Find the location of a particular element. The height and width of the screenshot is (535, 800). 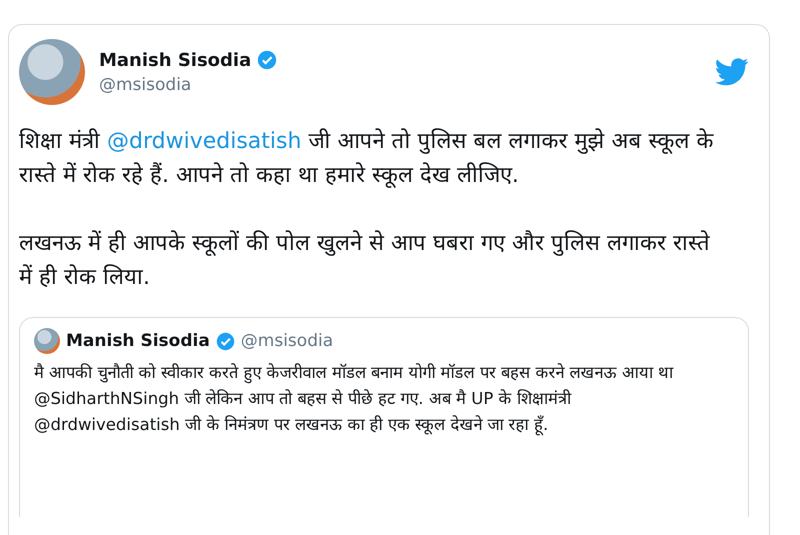

quoted-tweet-text: मै आपकी चुनौती को स्वीकार करते हुए केजरीवाल मॉडल बनाम योगी मॉडल पर बहस करने लखनऊ आया था @SidharthNSingh जी लेकिन आप तो बहस से पीछे हट गए. अब मै UP के शिक्षामंत्री @drdwivedisatish जी के निमंत्रण पर लखनऊ का ही एक स्कूल देखने जा रहा हूँ. is located at coordinates (354, 400).